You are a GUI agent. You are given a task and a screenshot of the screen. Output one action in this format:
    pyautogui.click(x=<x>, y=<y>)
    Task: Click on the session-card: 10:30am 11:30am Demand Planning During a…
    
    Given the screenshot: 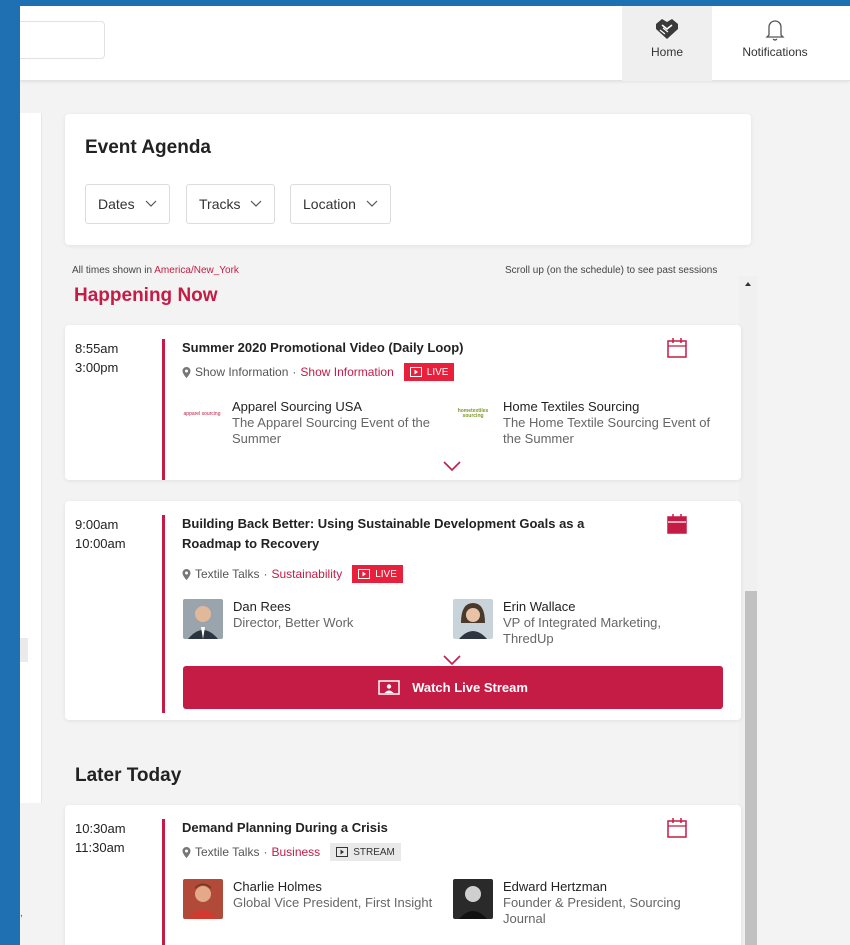 What is the action you would take?
    pyautogui.click(x=403, y=875)
    